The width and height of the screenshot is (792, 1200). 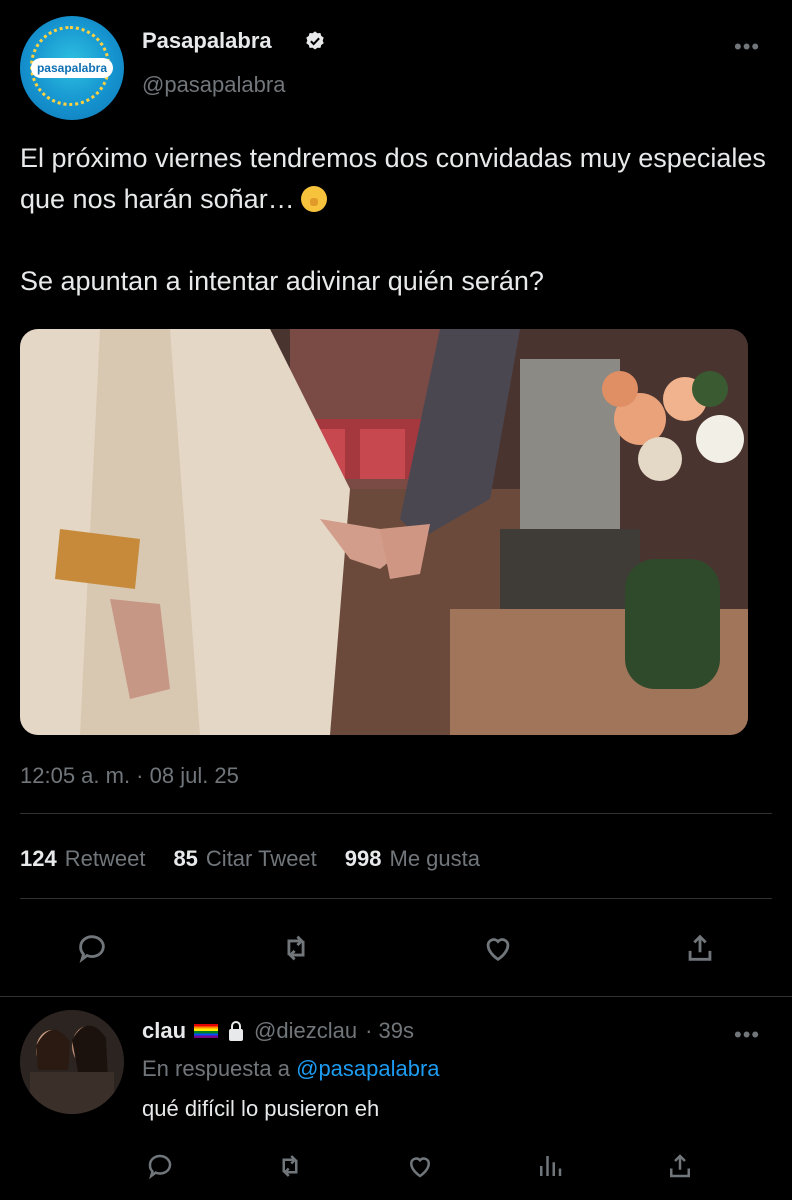 I want to click on retweets-count: 124, so click(x=38, y=858).